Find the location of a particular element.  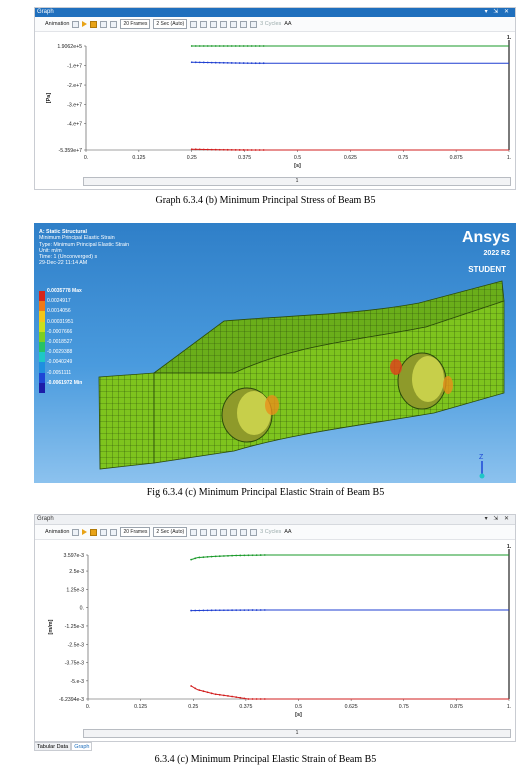

y-tick-label: -1.e+7 is located at coordinates (74, 67).